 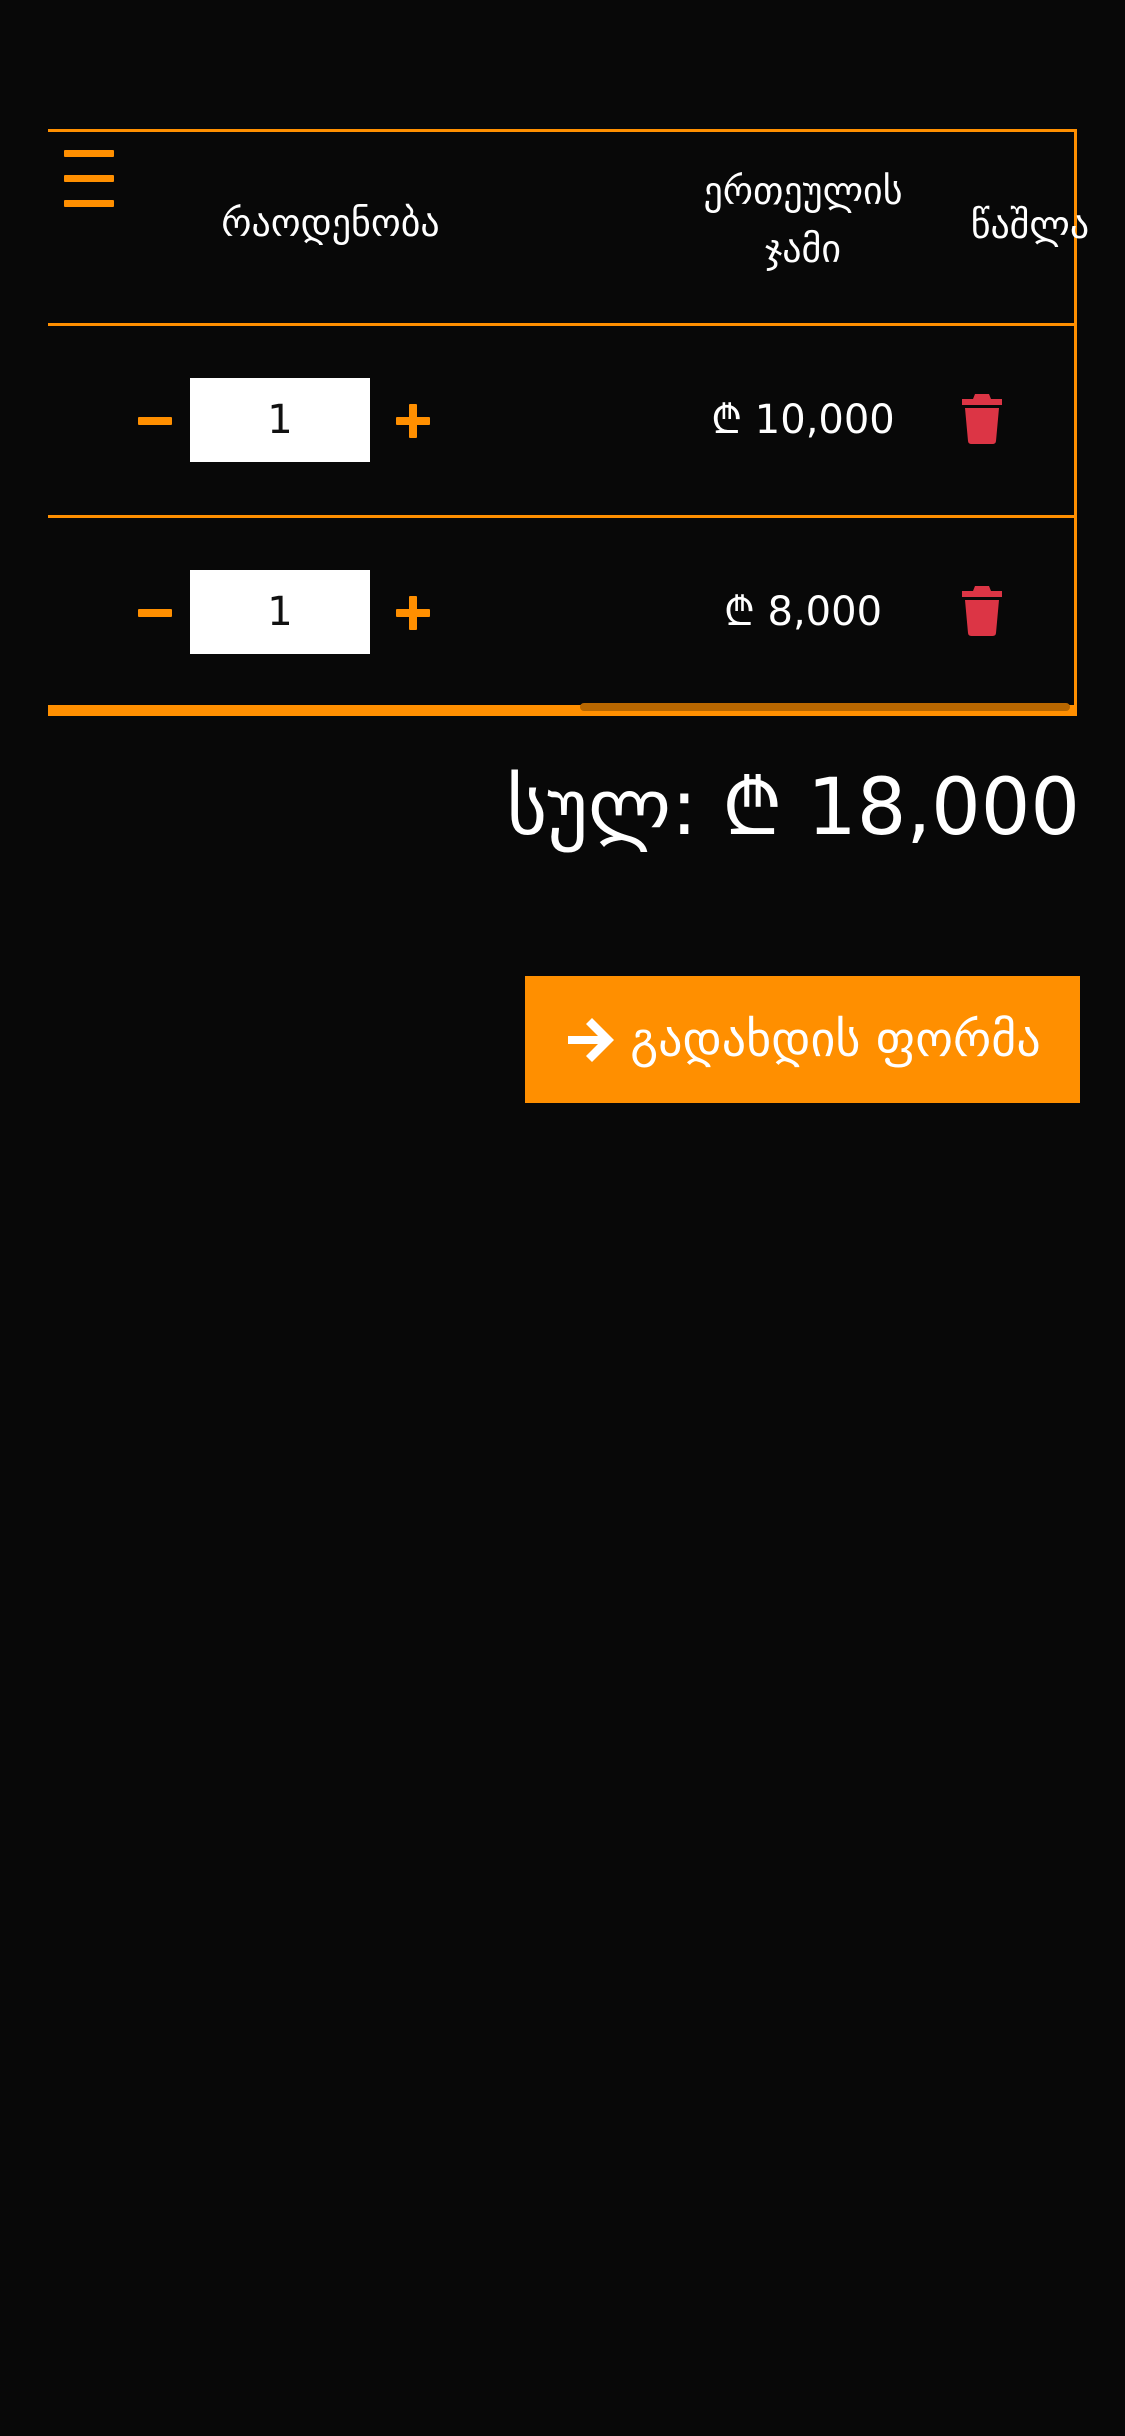 What do you see at coordinates (803, 612) in the screenshot?
I see `unit-price: ₾ 8,000` at bounding box center [803, 612].